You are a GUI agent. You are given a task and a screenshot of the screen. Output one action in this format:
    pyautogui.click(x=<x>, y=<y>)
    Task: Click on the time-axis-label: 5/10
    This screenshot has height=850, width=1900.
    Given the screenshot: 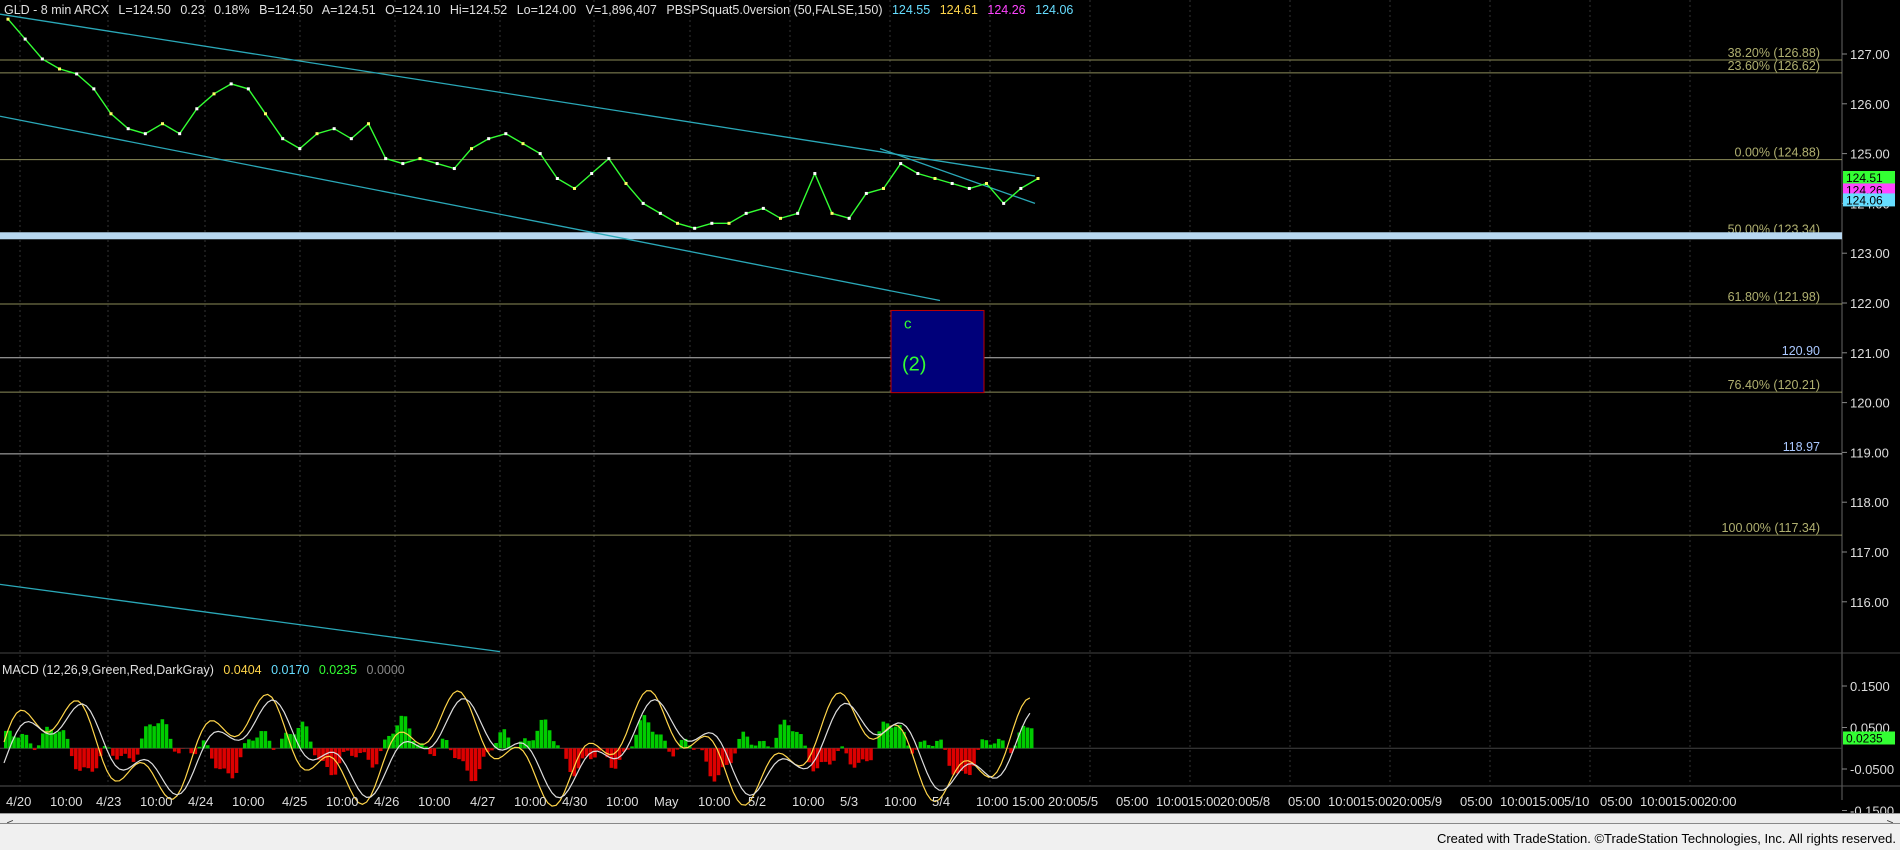 What is the action you would take?
    pyautogui.click(x=1576, y=801)
    